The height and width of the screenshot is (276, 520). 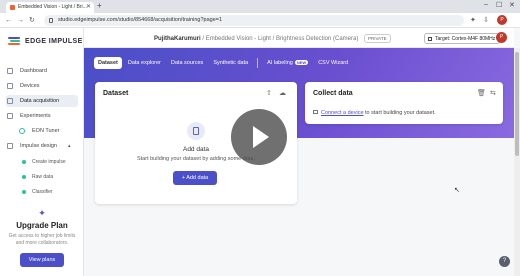 I want to click on close-tab-icon: ✕, so click(x=88, y=7).